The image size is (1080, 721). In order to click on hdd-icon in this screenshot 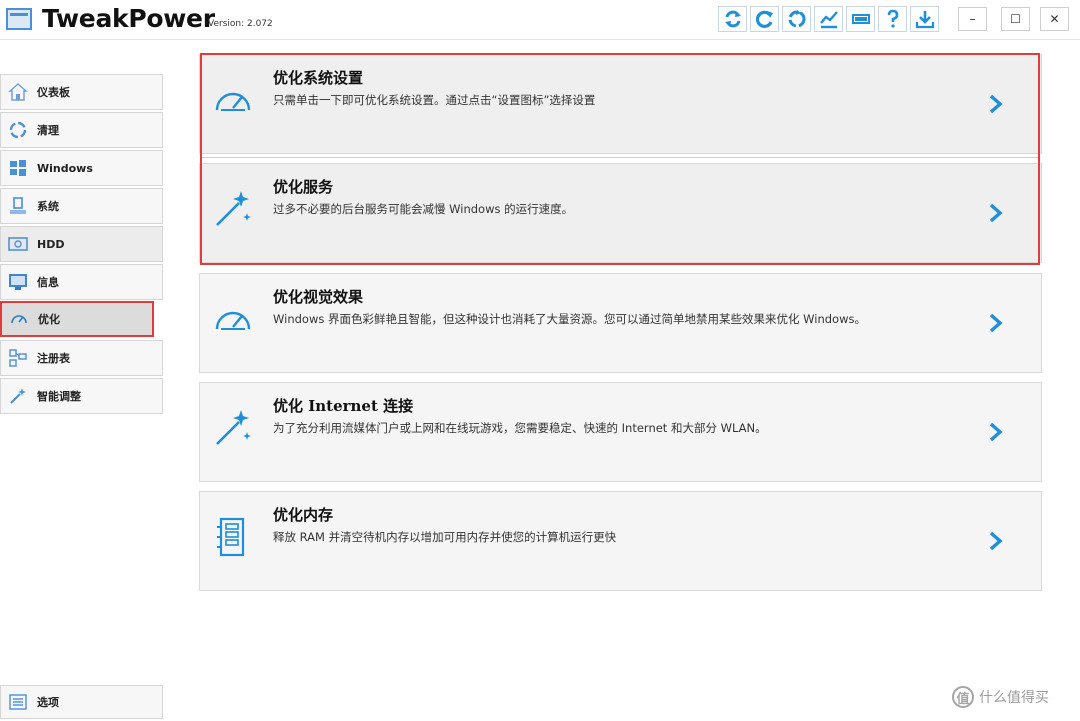, I will do `click(18, 244)`.